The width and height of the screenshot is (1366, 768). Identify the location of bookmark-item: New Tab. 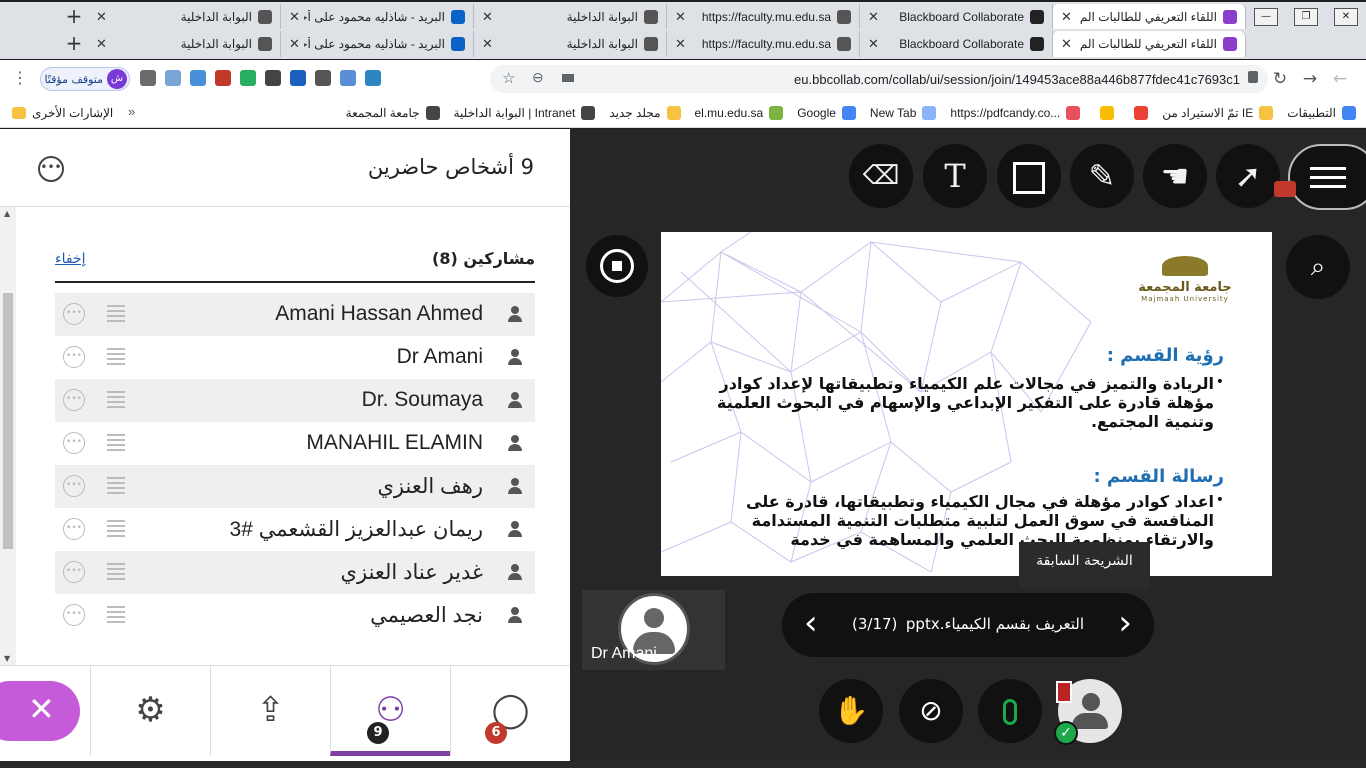
(903, 112).